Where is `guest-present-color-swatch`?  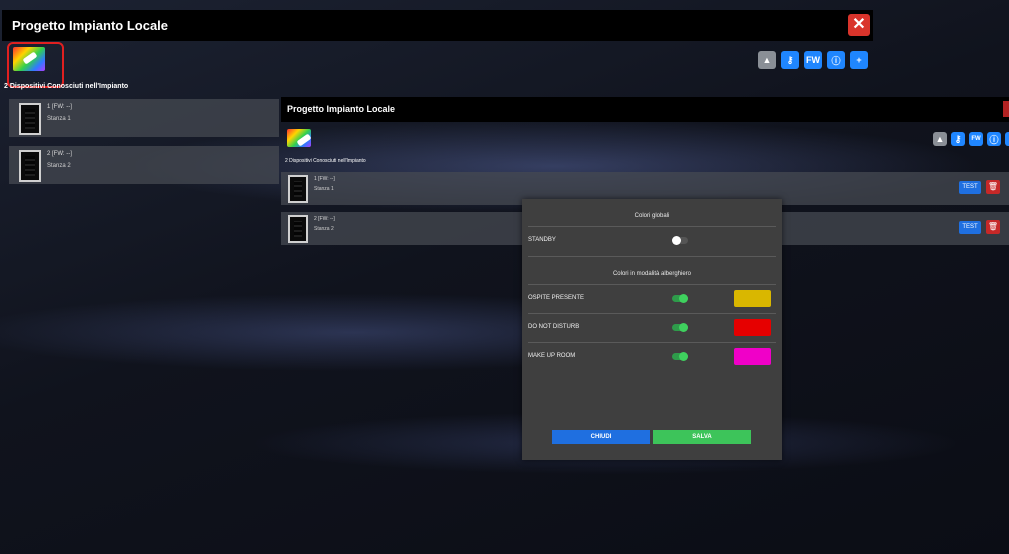
guest-present-color-swatch is located at coordinates (752, 298).